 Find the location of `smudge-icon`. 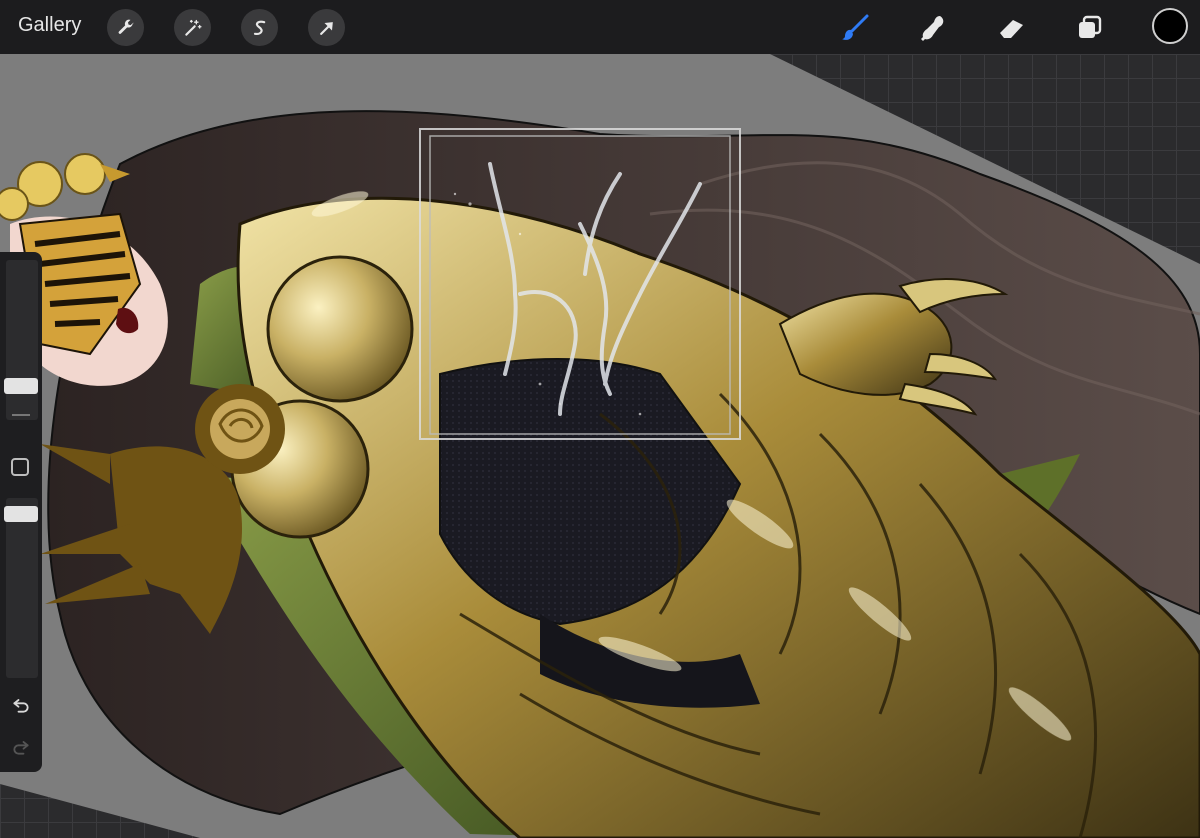

smudge-icon is located at coordinates (932, 28).